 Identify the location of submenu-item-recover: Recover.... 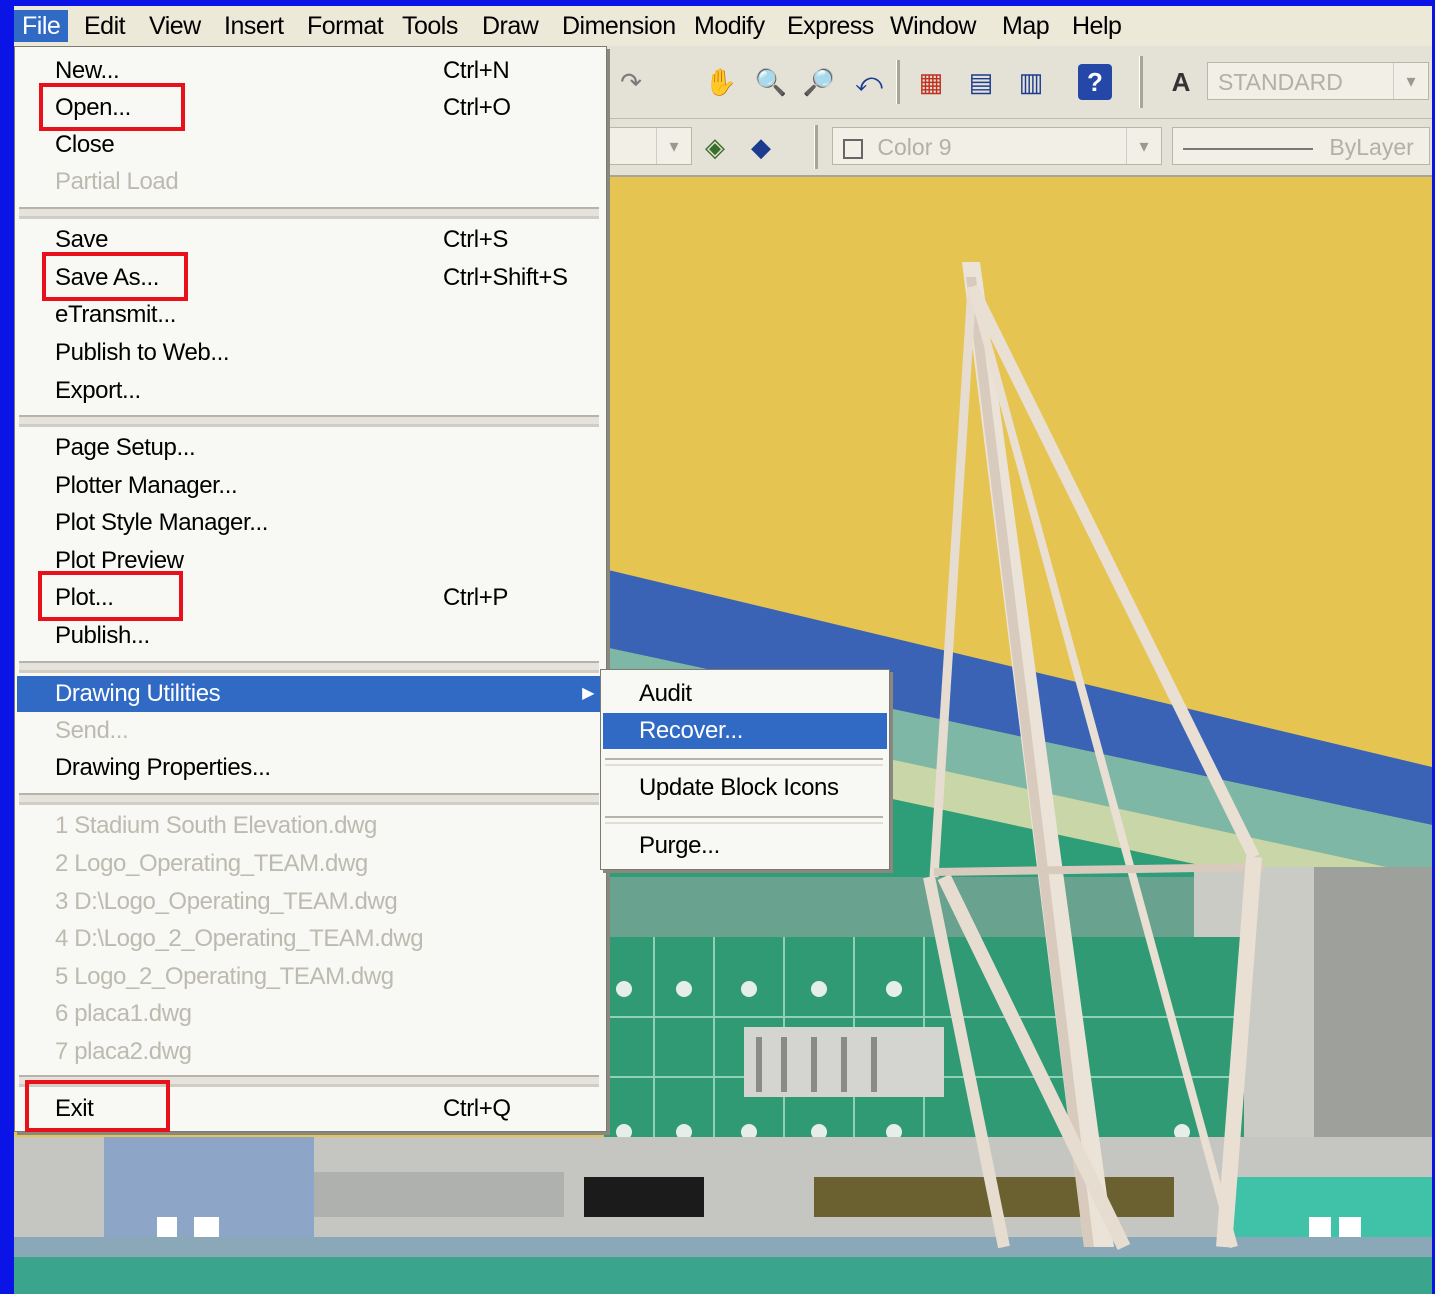
(745, 731).